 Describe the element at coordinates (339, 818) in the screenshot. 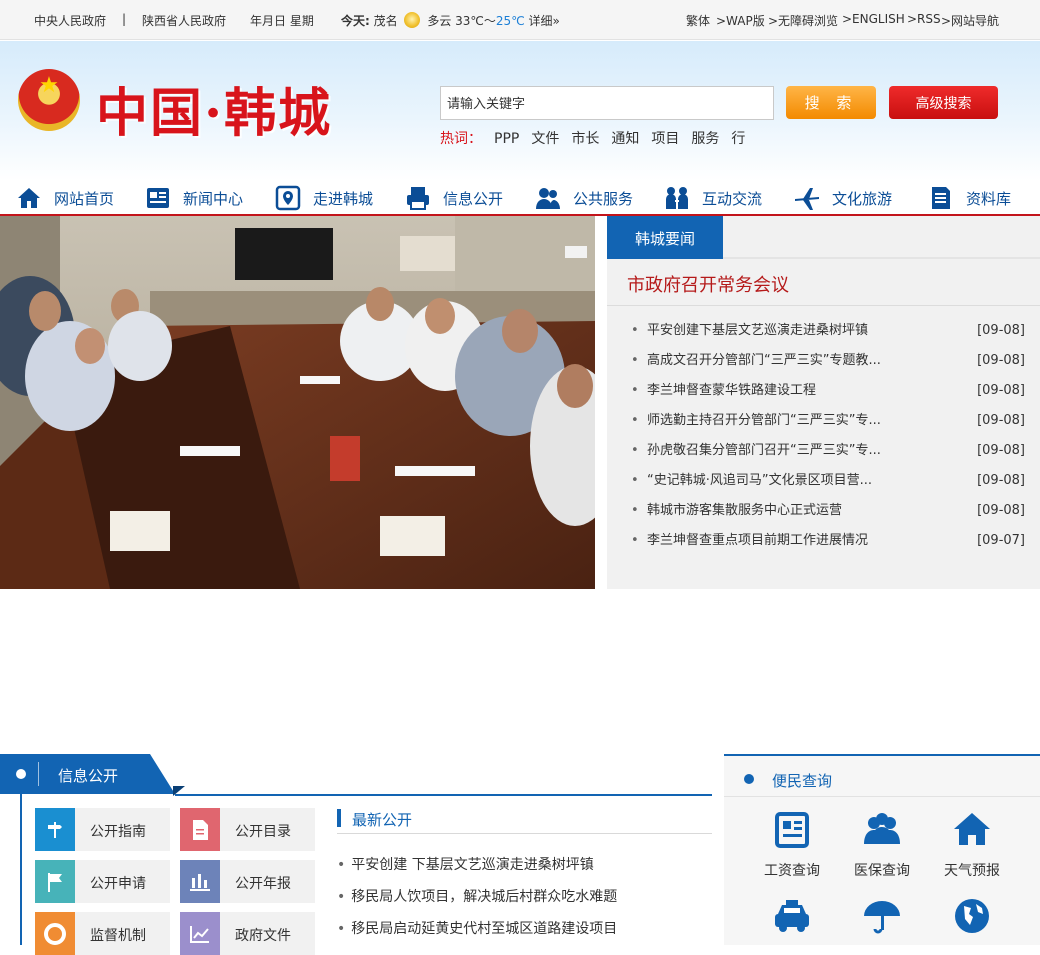

I see `latest-title-marker` at that location.